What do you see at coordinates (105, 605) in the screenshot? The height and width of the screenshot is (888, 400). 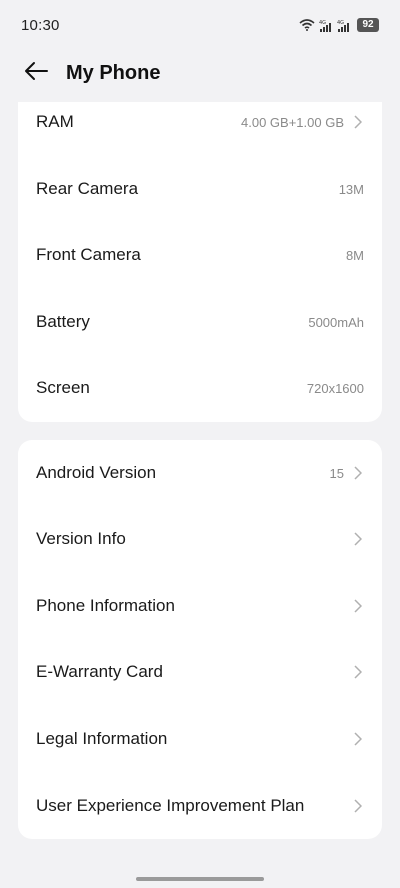 I see `row-label: Phone Information` at bounding box center [105, 605].